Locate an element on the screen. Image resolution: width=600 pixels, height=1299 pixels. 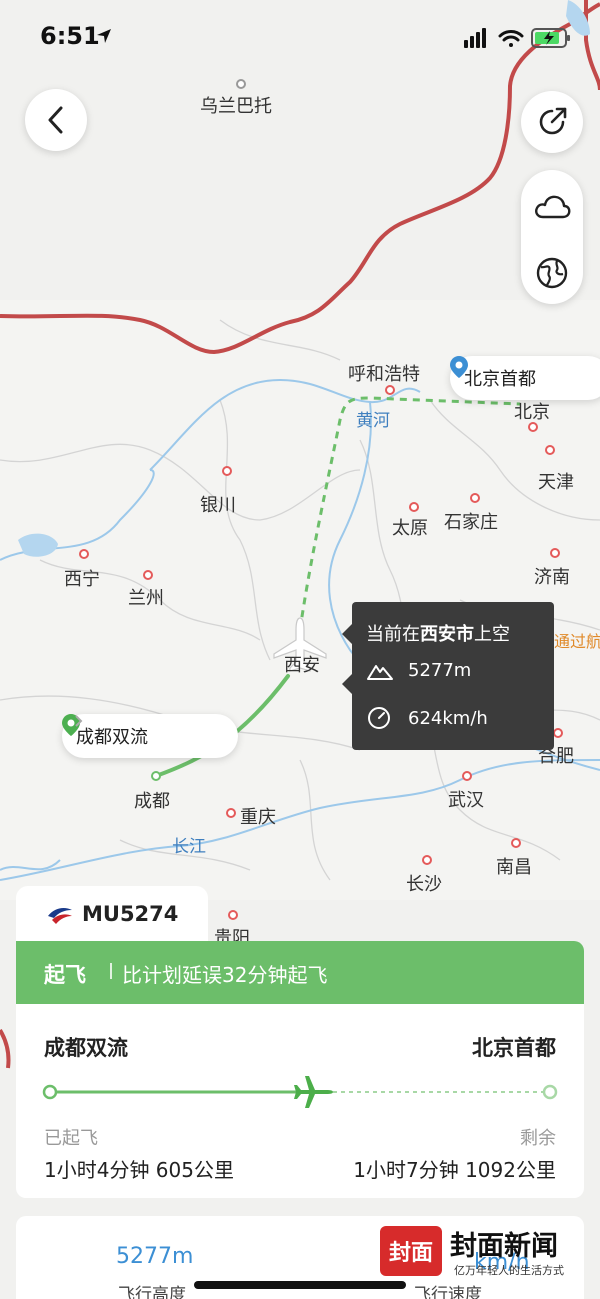
origin-airport-pill: 成都双流 is located at coordinates (150, 736).